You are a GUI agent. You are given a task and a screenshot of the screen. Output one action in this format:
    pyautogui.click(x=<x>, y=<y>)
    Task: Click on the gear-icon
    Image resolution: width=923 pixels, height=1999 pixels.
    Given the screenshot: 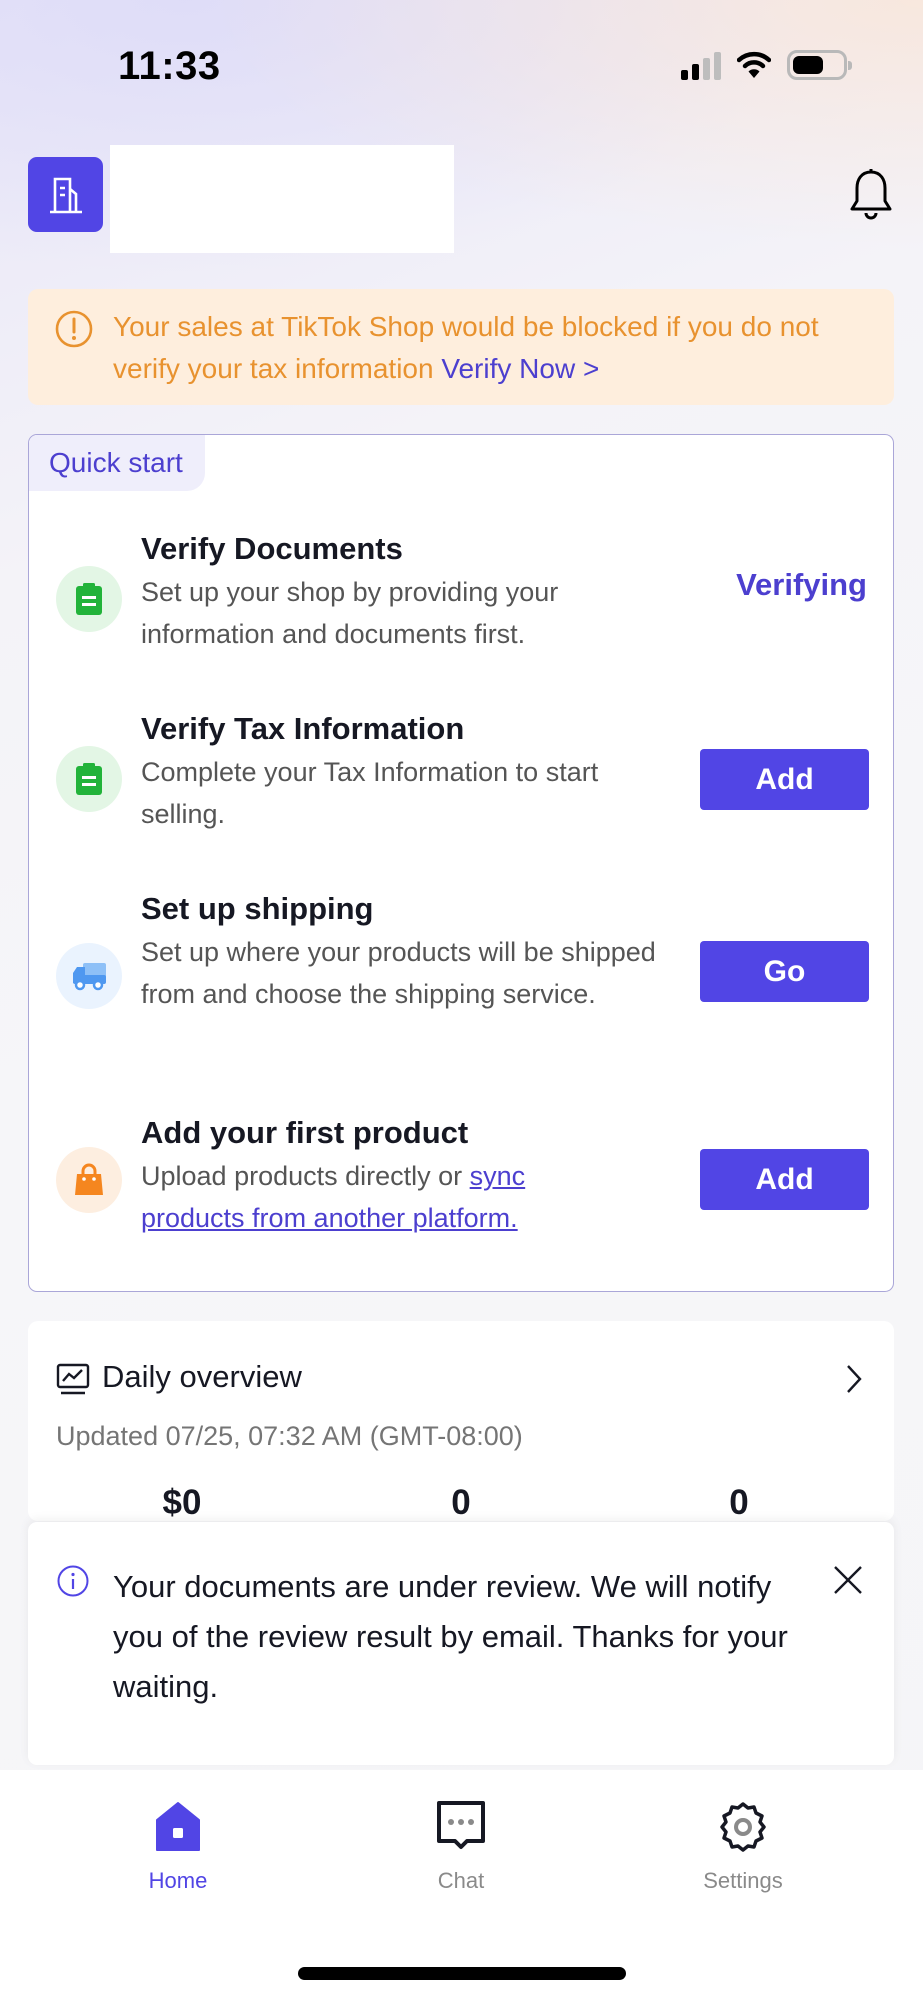 What is the action you would take?
    pyautogui.click(x=743, y=1827)
    